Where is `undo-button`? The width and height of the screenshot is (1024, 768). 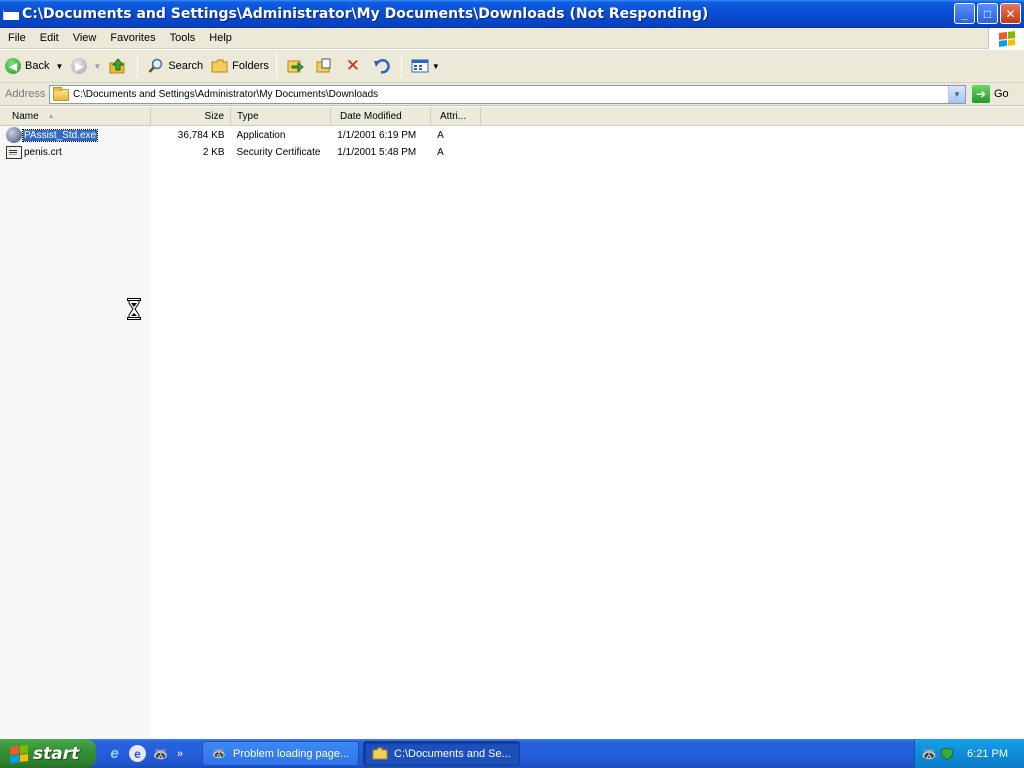 undo-button is located at coordinates (383, 66).